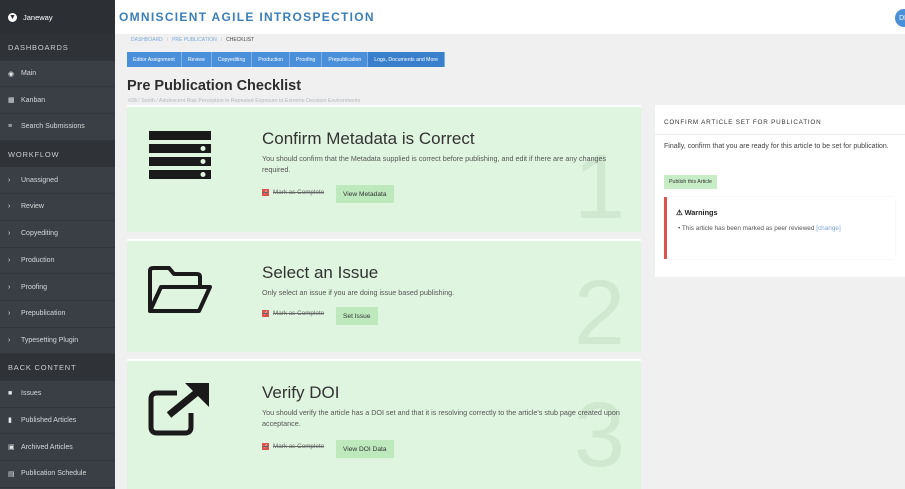  I want to click on sidebar-item-proofing: › Proofing, so click(57, 287).